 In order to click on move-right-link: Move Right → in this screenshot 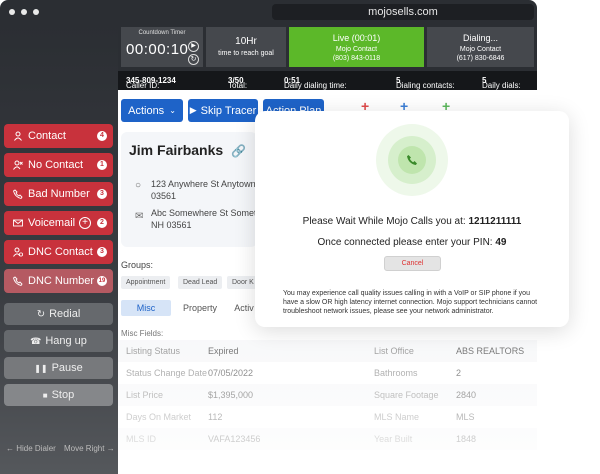, I will do `click(89, 448)`.